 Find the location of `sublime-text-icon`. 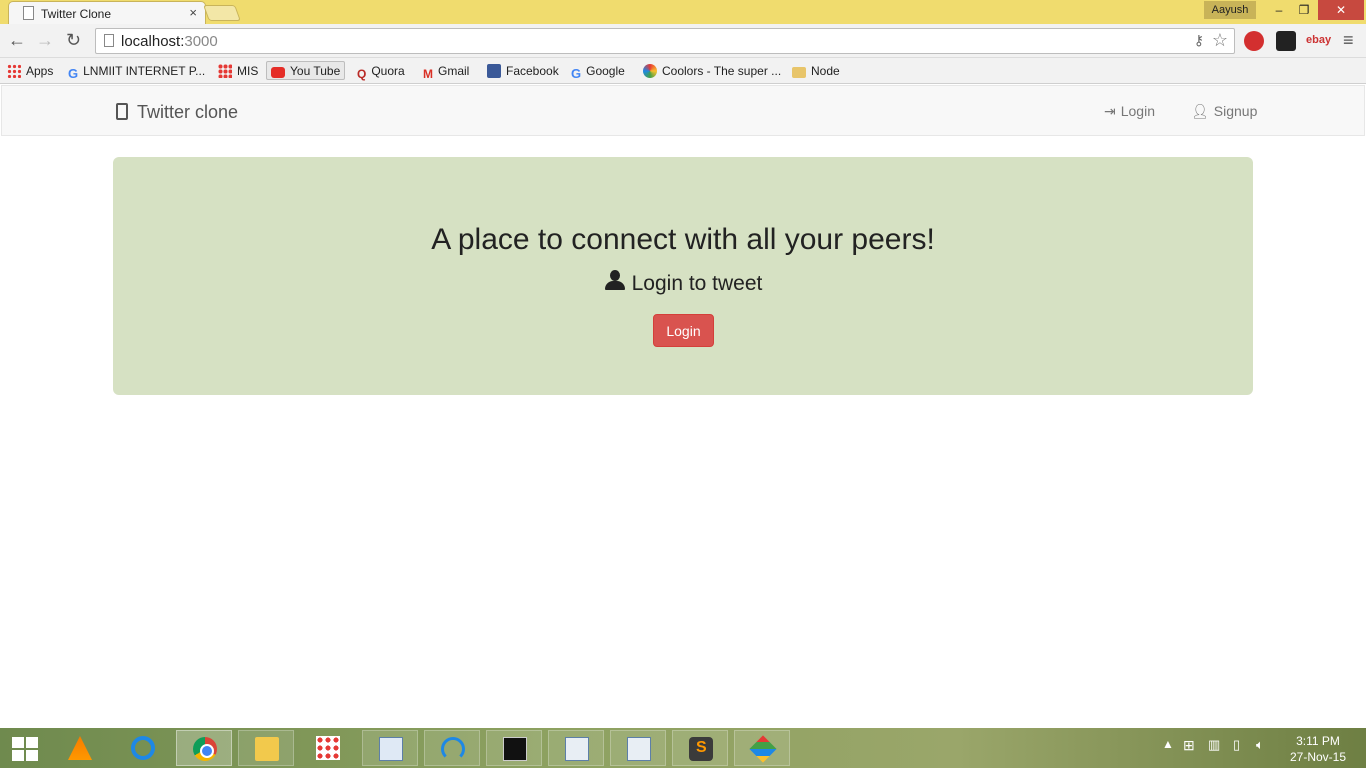

sublime-text-icon is located at coordinates (701, 749).